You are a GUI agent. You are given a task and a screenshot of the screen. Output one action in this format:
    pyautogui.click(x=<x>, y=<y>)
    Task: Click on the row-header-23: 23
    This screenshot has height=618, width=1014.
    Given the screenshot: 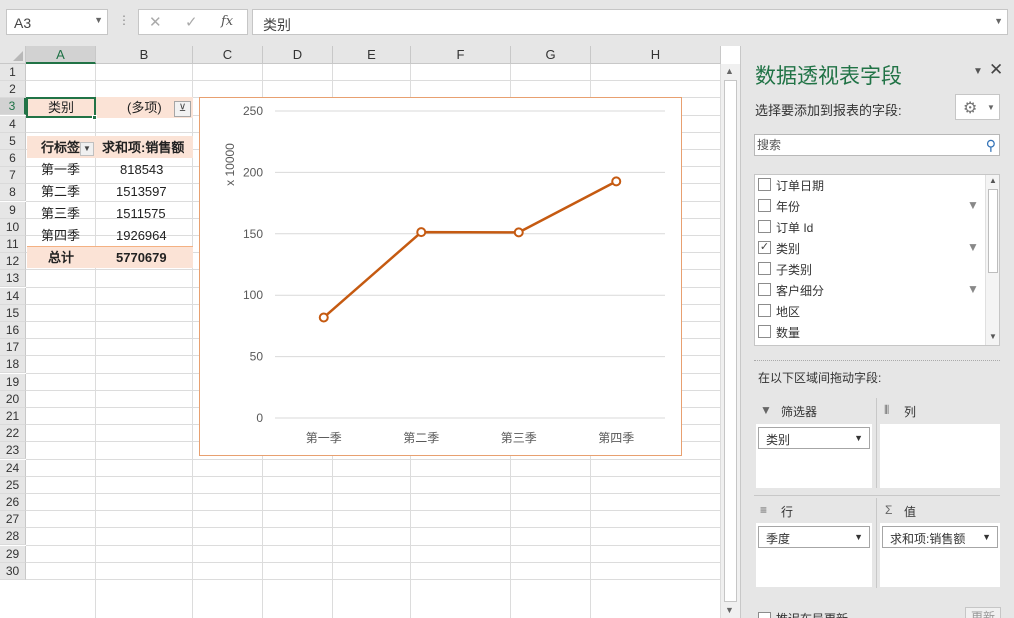 What is the action you would take?
    pyautogui.click(x=13, y=451)
    